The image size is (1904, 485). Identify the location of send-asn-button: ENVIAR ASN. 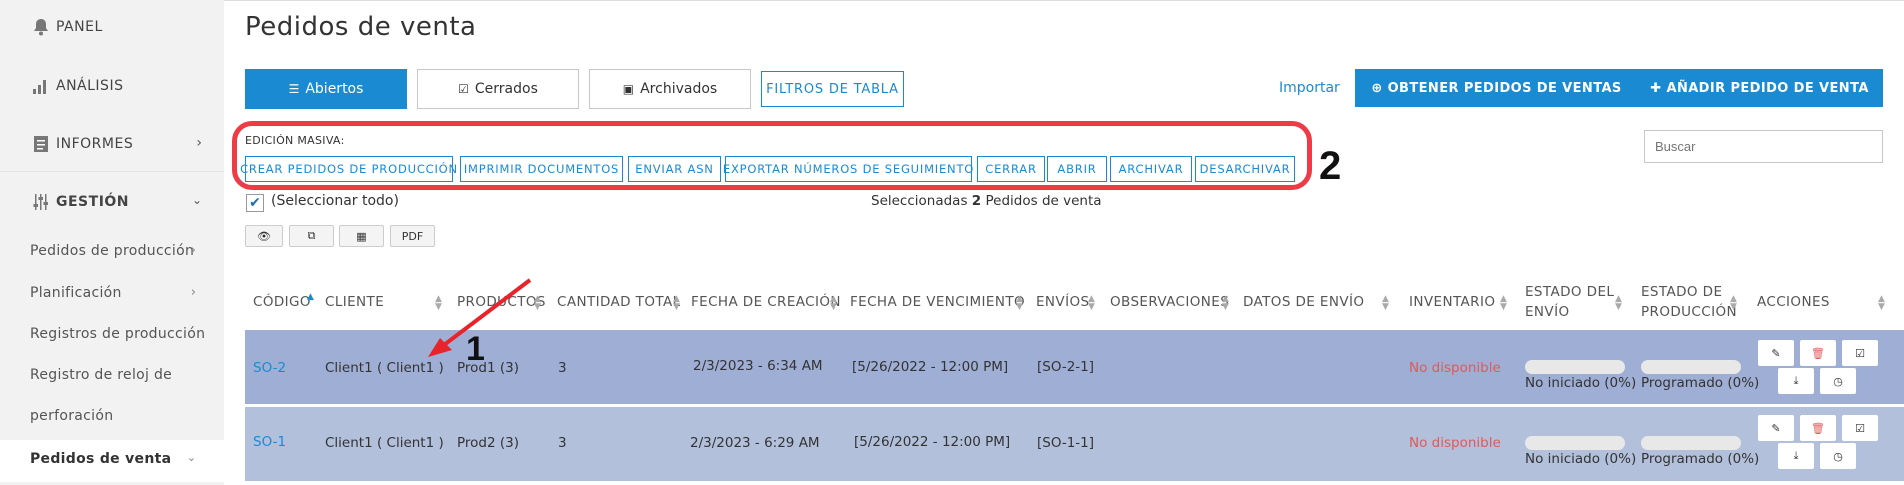
(674, 169).